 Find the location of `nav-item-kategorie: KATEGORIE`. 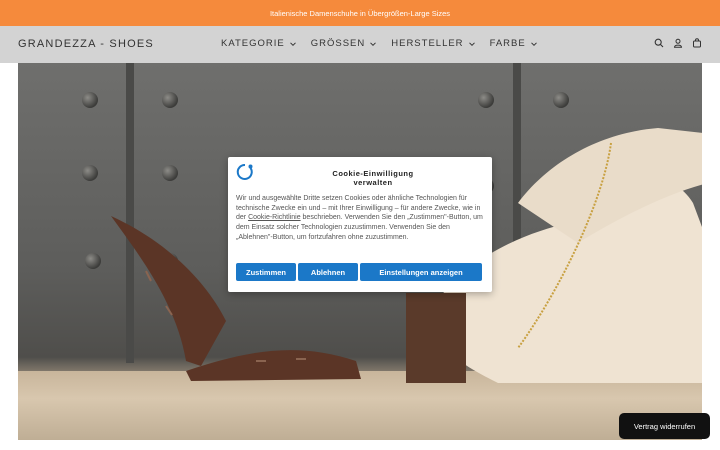

nav-item-kategorie: KATEGORIE is located at coordinates (259, 43).